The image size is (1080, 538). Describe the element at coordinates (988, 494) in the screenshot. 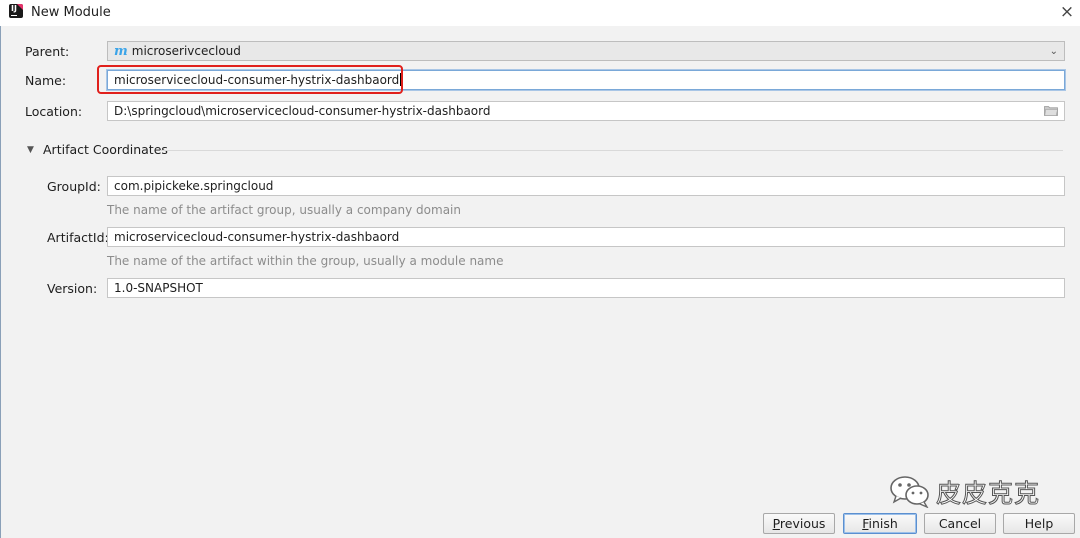

I see `watermark-text: 皮皮克克` at that location.